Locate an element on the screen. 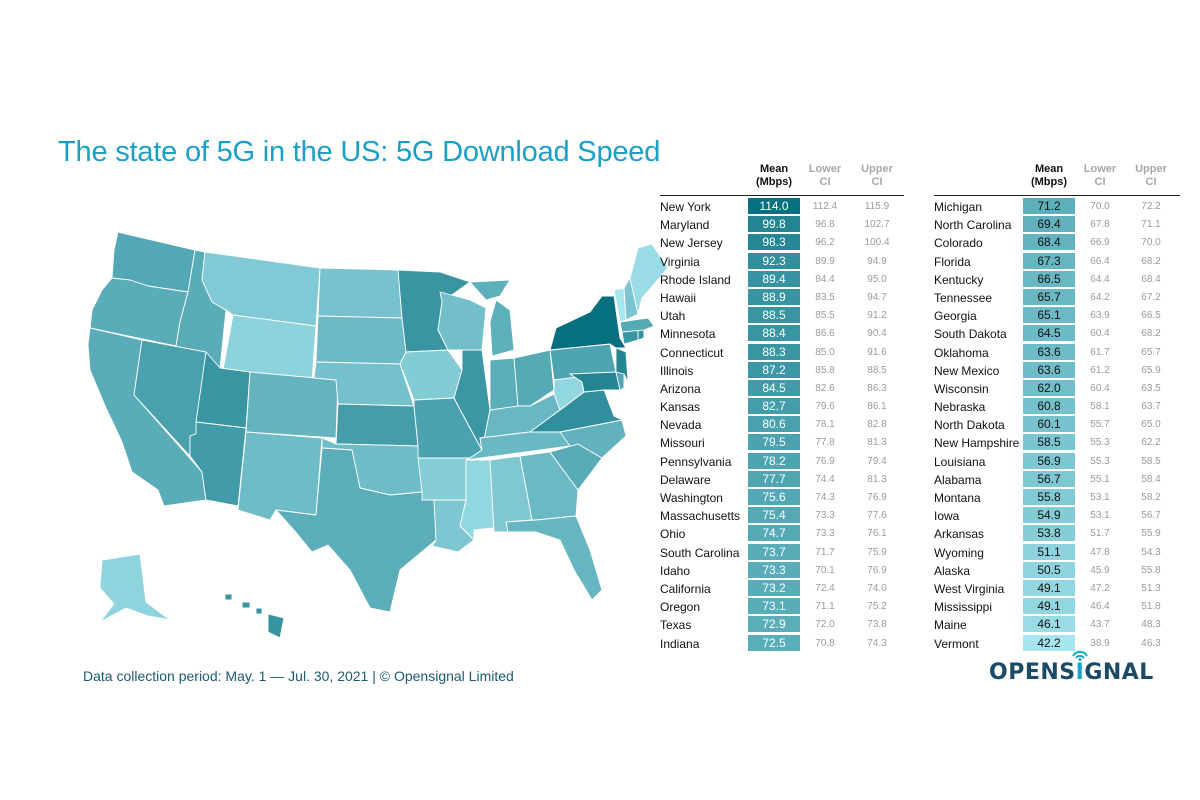 Image resolution: width=1200 pixels, height=800 pixels. state-name: California is located at coordinates (685, 588).